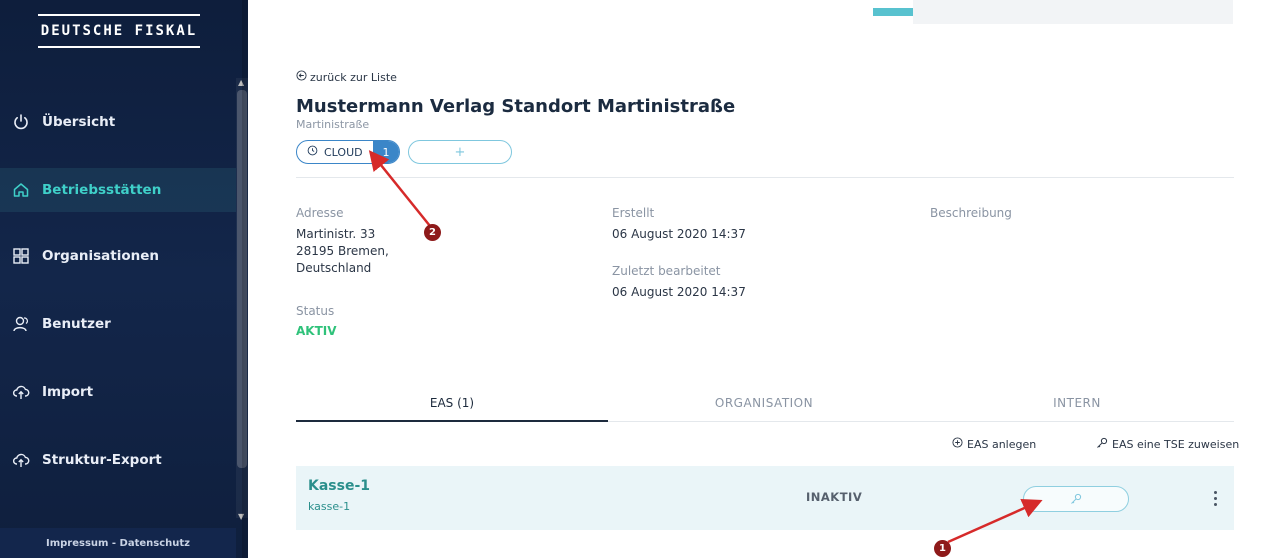  What do you see at coordinates (386, 152) in the screenshot?
I see `cloud-pill-count: 1` at bounding box center [386, 152].